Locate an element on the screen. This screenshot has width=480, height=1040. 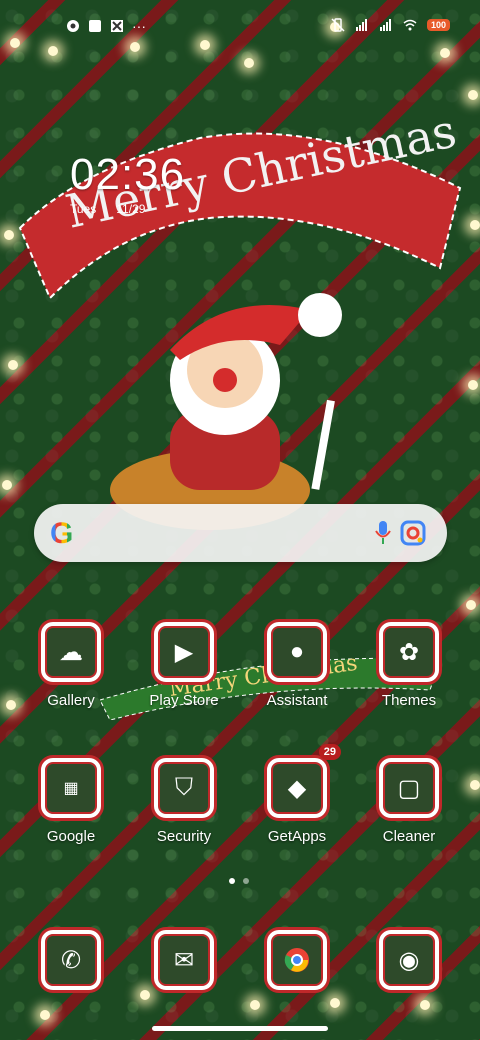
messages-icon: ✉ is located at coordinates (184, 960).